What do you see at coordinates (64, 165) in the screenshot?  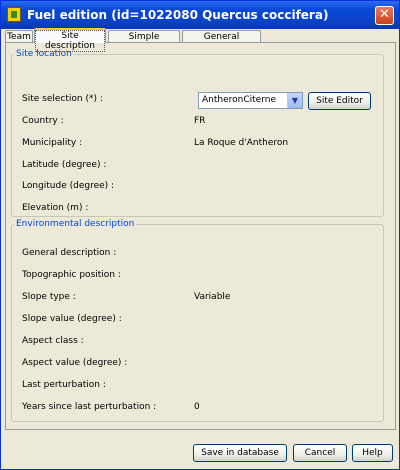 I see `latitude-label: Latitude (degree) :` at bounding box center [64, 165].